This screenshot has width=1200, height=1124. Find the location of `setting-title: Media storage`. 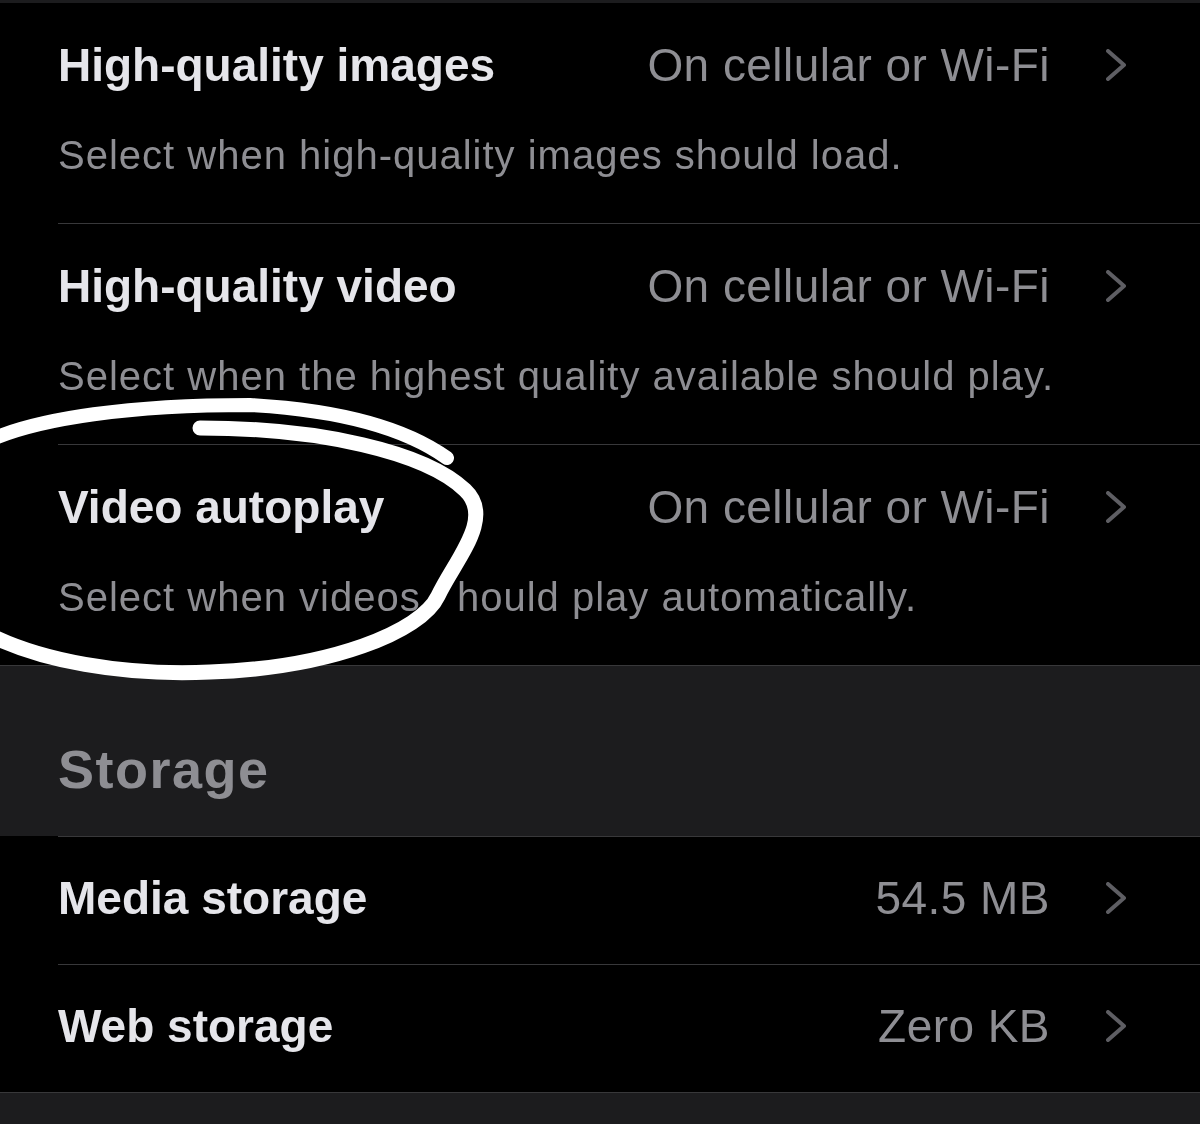

setting-title: Media storage is located at coordinates (213, 898).